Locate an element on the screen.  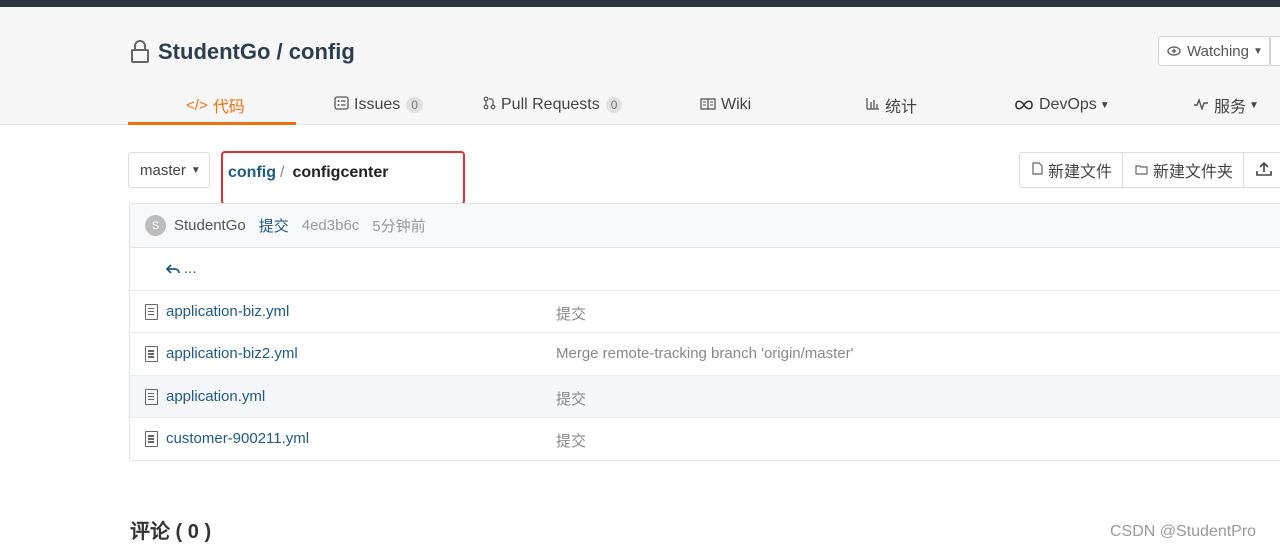
pull-request-icon is located at coordinates (489, 105).